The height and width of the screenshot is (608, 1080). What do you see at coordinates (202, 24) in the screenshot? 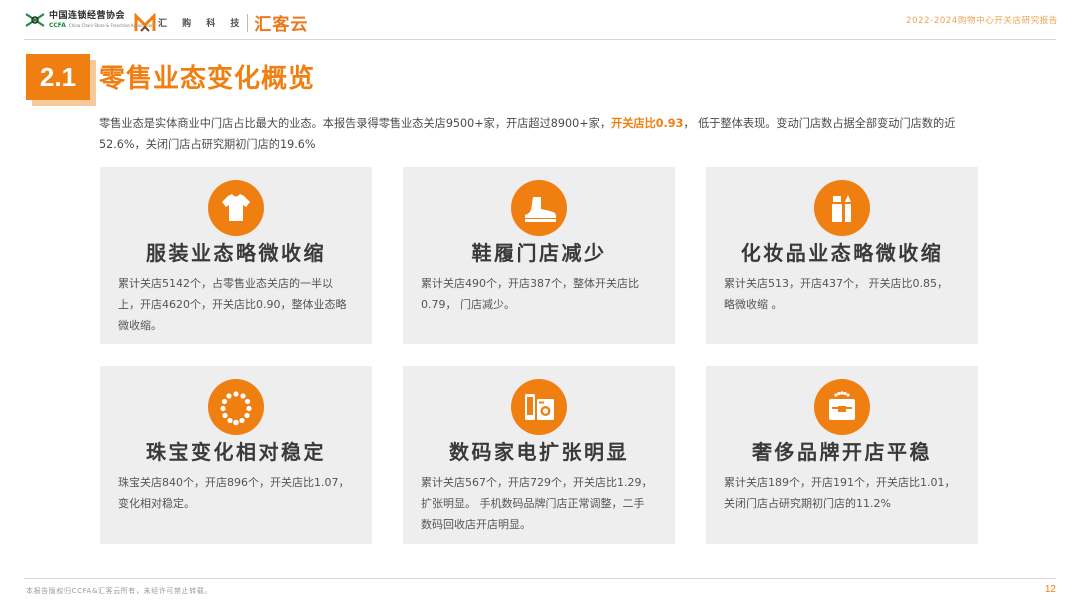
I see `huigou-name: 汇 购 科 技` at bounding box center [202, 24].